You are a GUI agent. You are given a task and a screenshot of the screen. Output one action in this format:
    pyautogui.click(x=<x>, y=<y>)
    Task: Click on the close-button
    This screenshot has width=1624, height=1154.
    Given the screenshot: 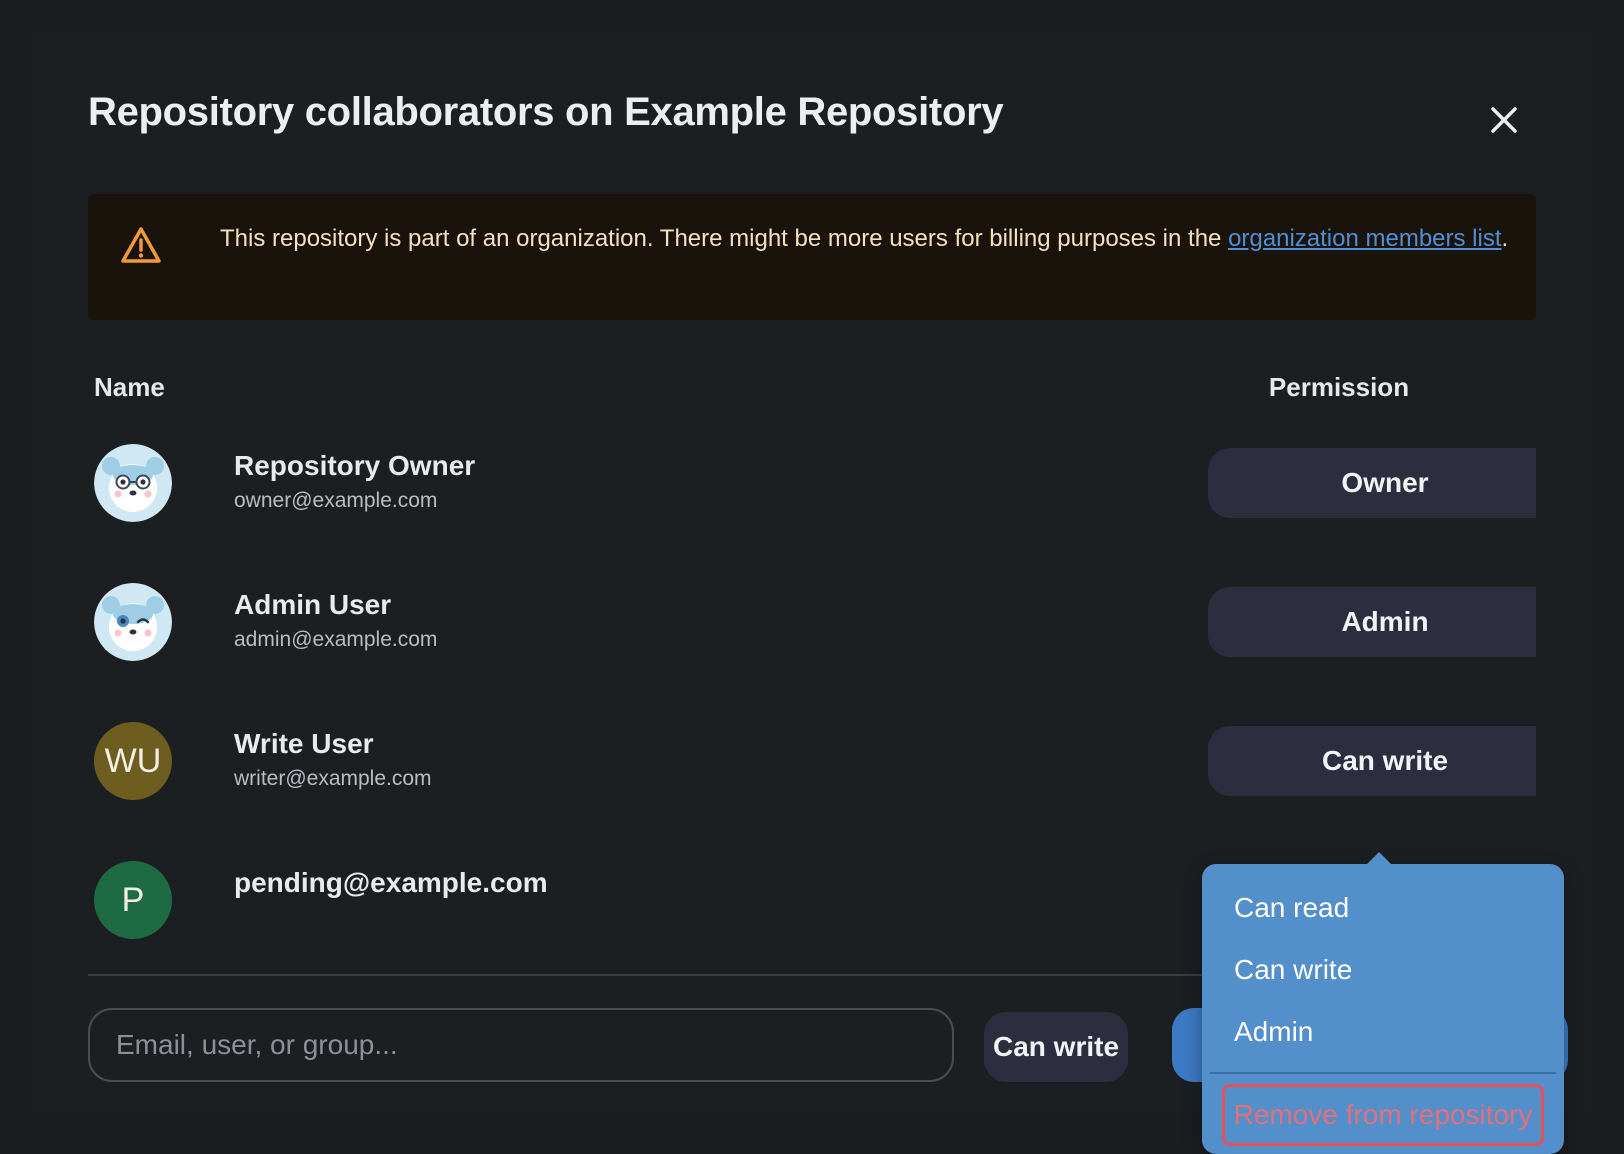 What is the action you would take?
    pyautogui.click(x=1504, y=120)
    